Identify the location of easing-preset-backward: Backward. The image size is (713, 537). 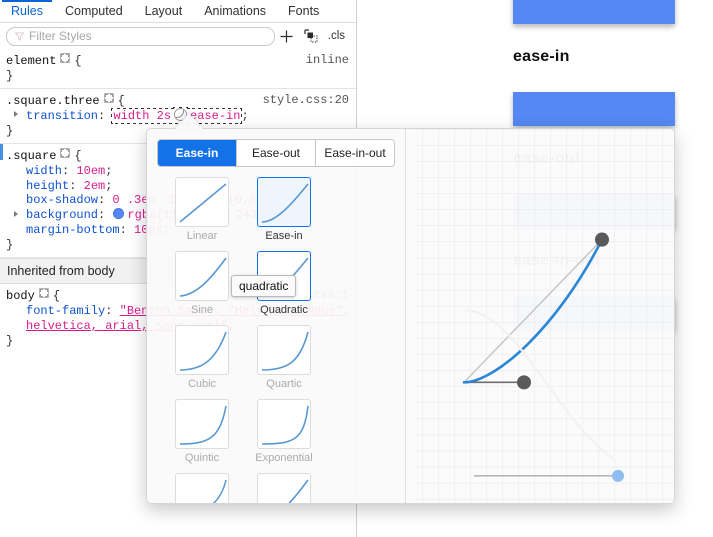
(284, 488).